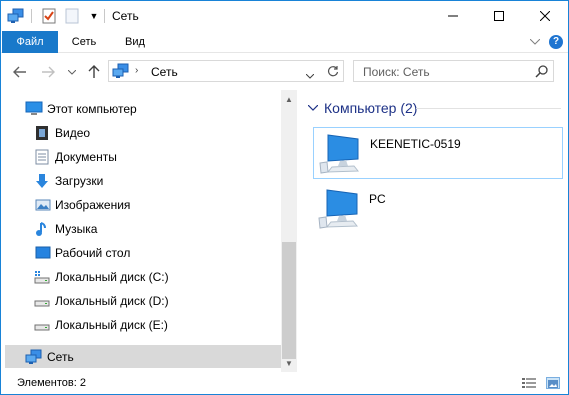 This screenshot has height=395, width=569. What do you see at coordinates (135, 42) in the screenshot?
I see `tab-view: Вид` at bounding box center [135, 42].